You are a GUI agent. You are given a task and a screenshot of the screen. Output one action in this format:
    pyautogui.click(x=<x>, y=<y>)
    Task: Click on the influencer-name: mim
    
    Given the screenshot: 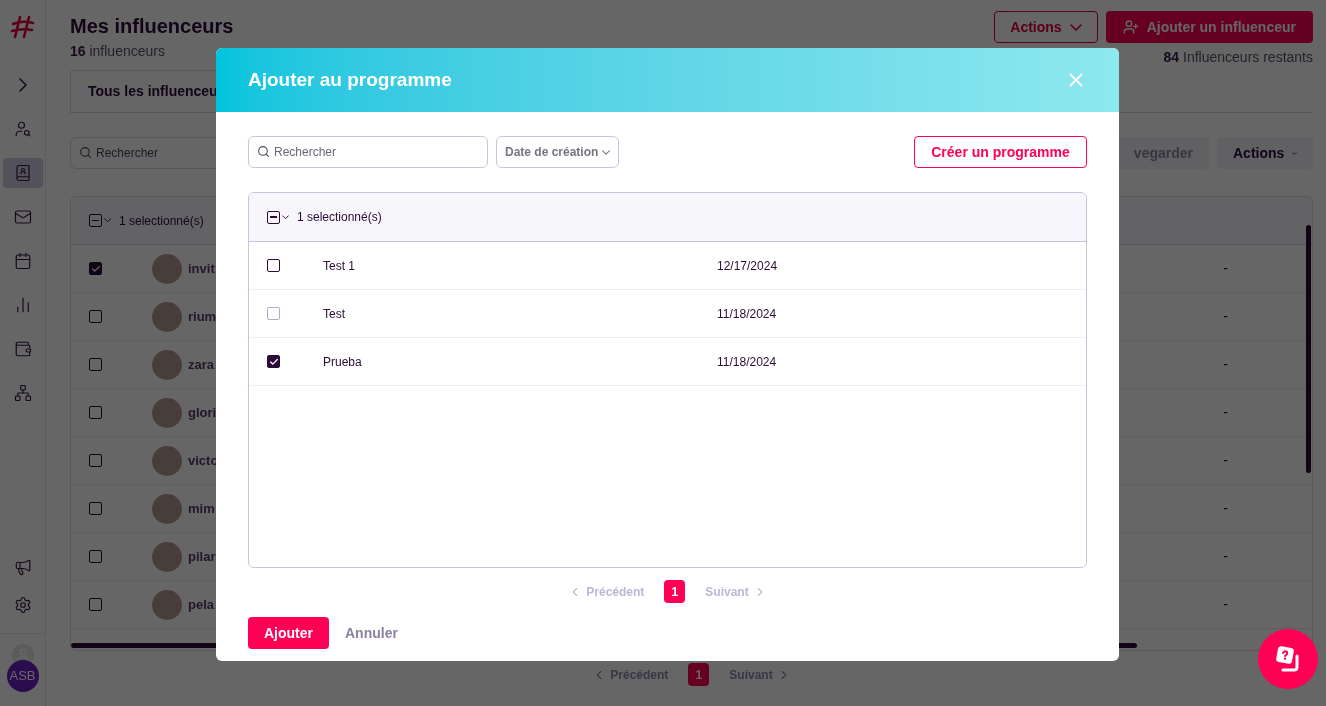 What is the action you would take?
    pyautogui.click(x=201, y=508)
    